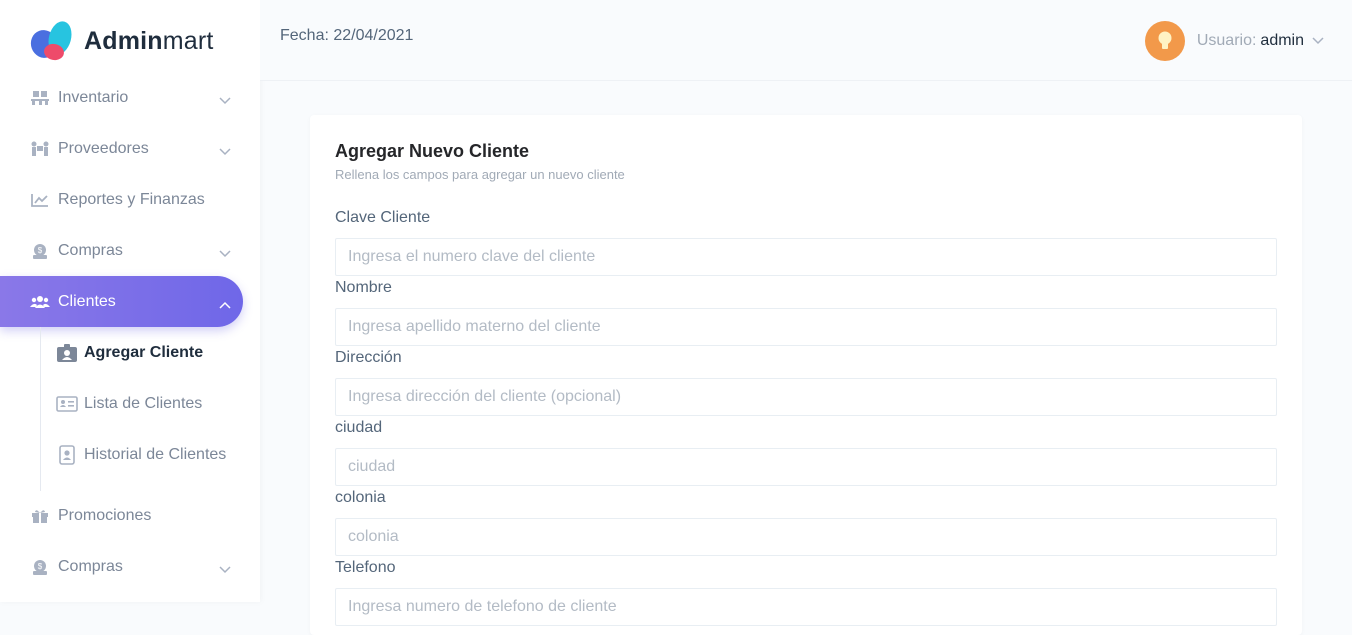 Image resolution: width=1352 pixels, height=635 pixels. Describe the element at coordinates (40, 409) in the screenshot. I see `submenu-divider` at that location.